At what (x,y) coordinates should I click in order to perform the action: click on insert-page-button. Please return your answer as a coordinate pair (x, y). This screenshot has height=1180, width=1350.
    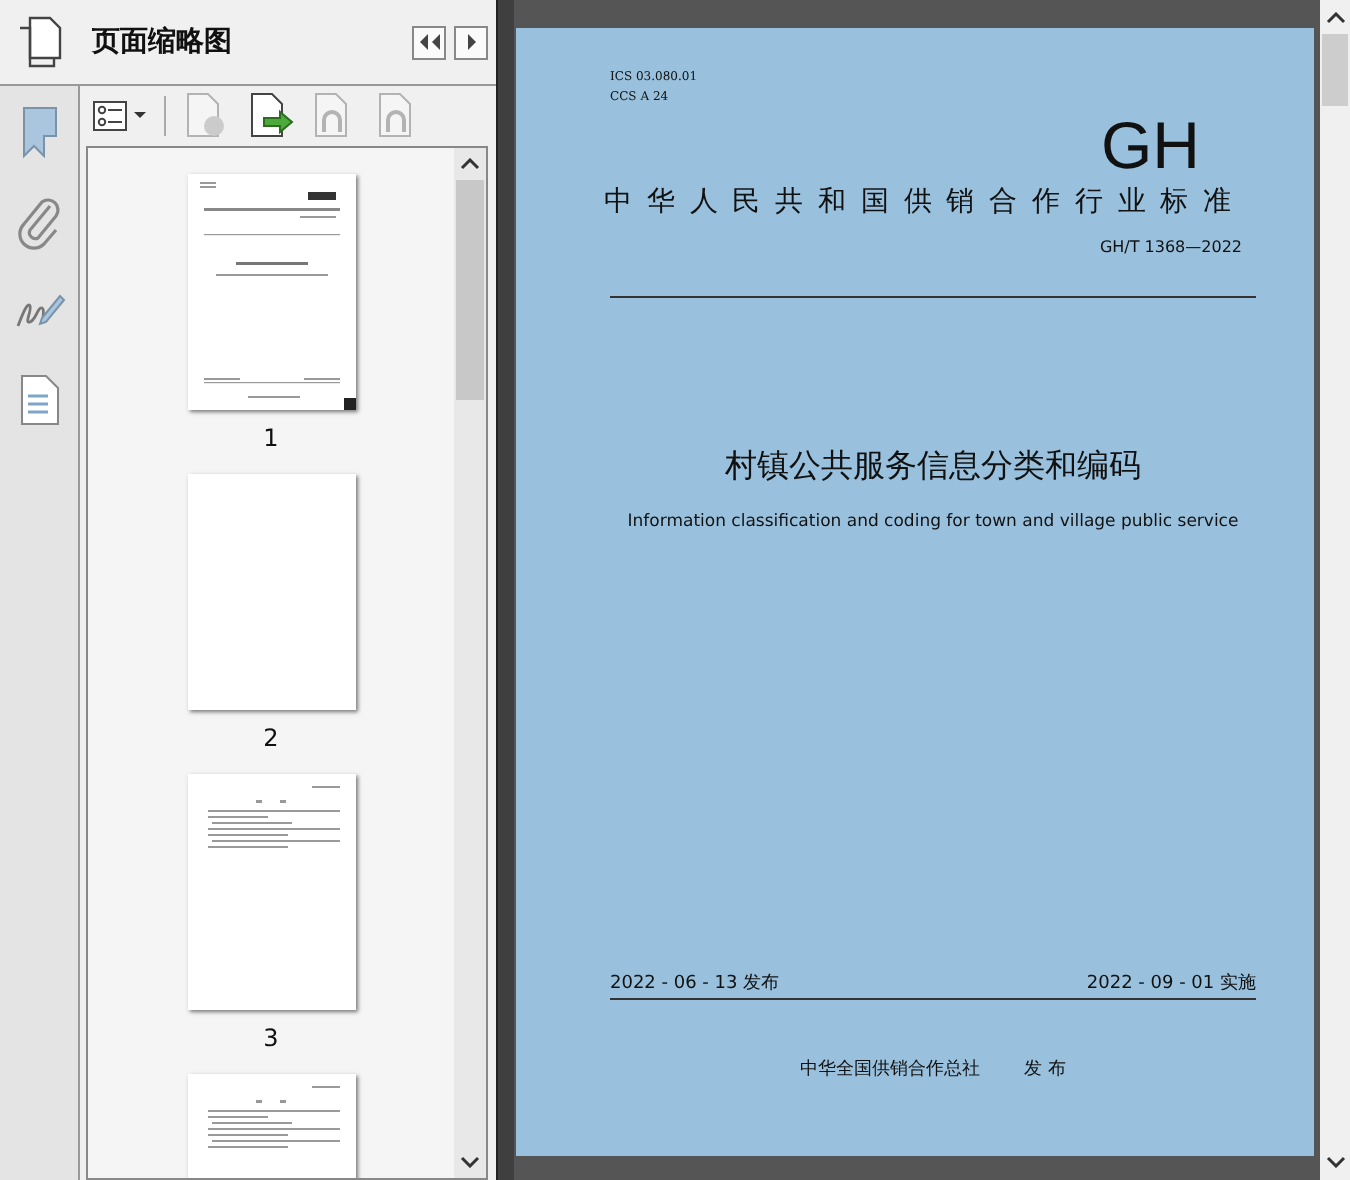
    Looking at the image, I should click on (270, 116).